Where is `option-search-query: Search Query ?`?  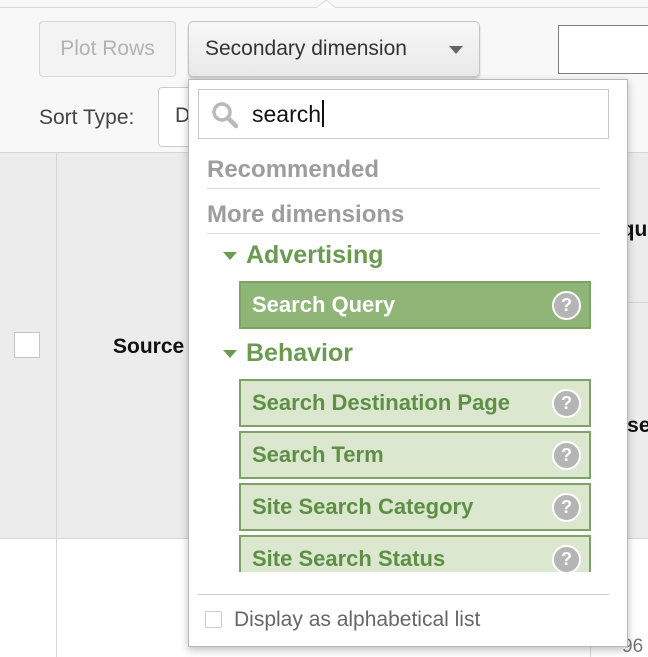
option-search-query: Search Query ? is located at coordinates (415, 305).